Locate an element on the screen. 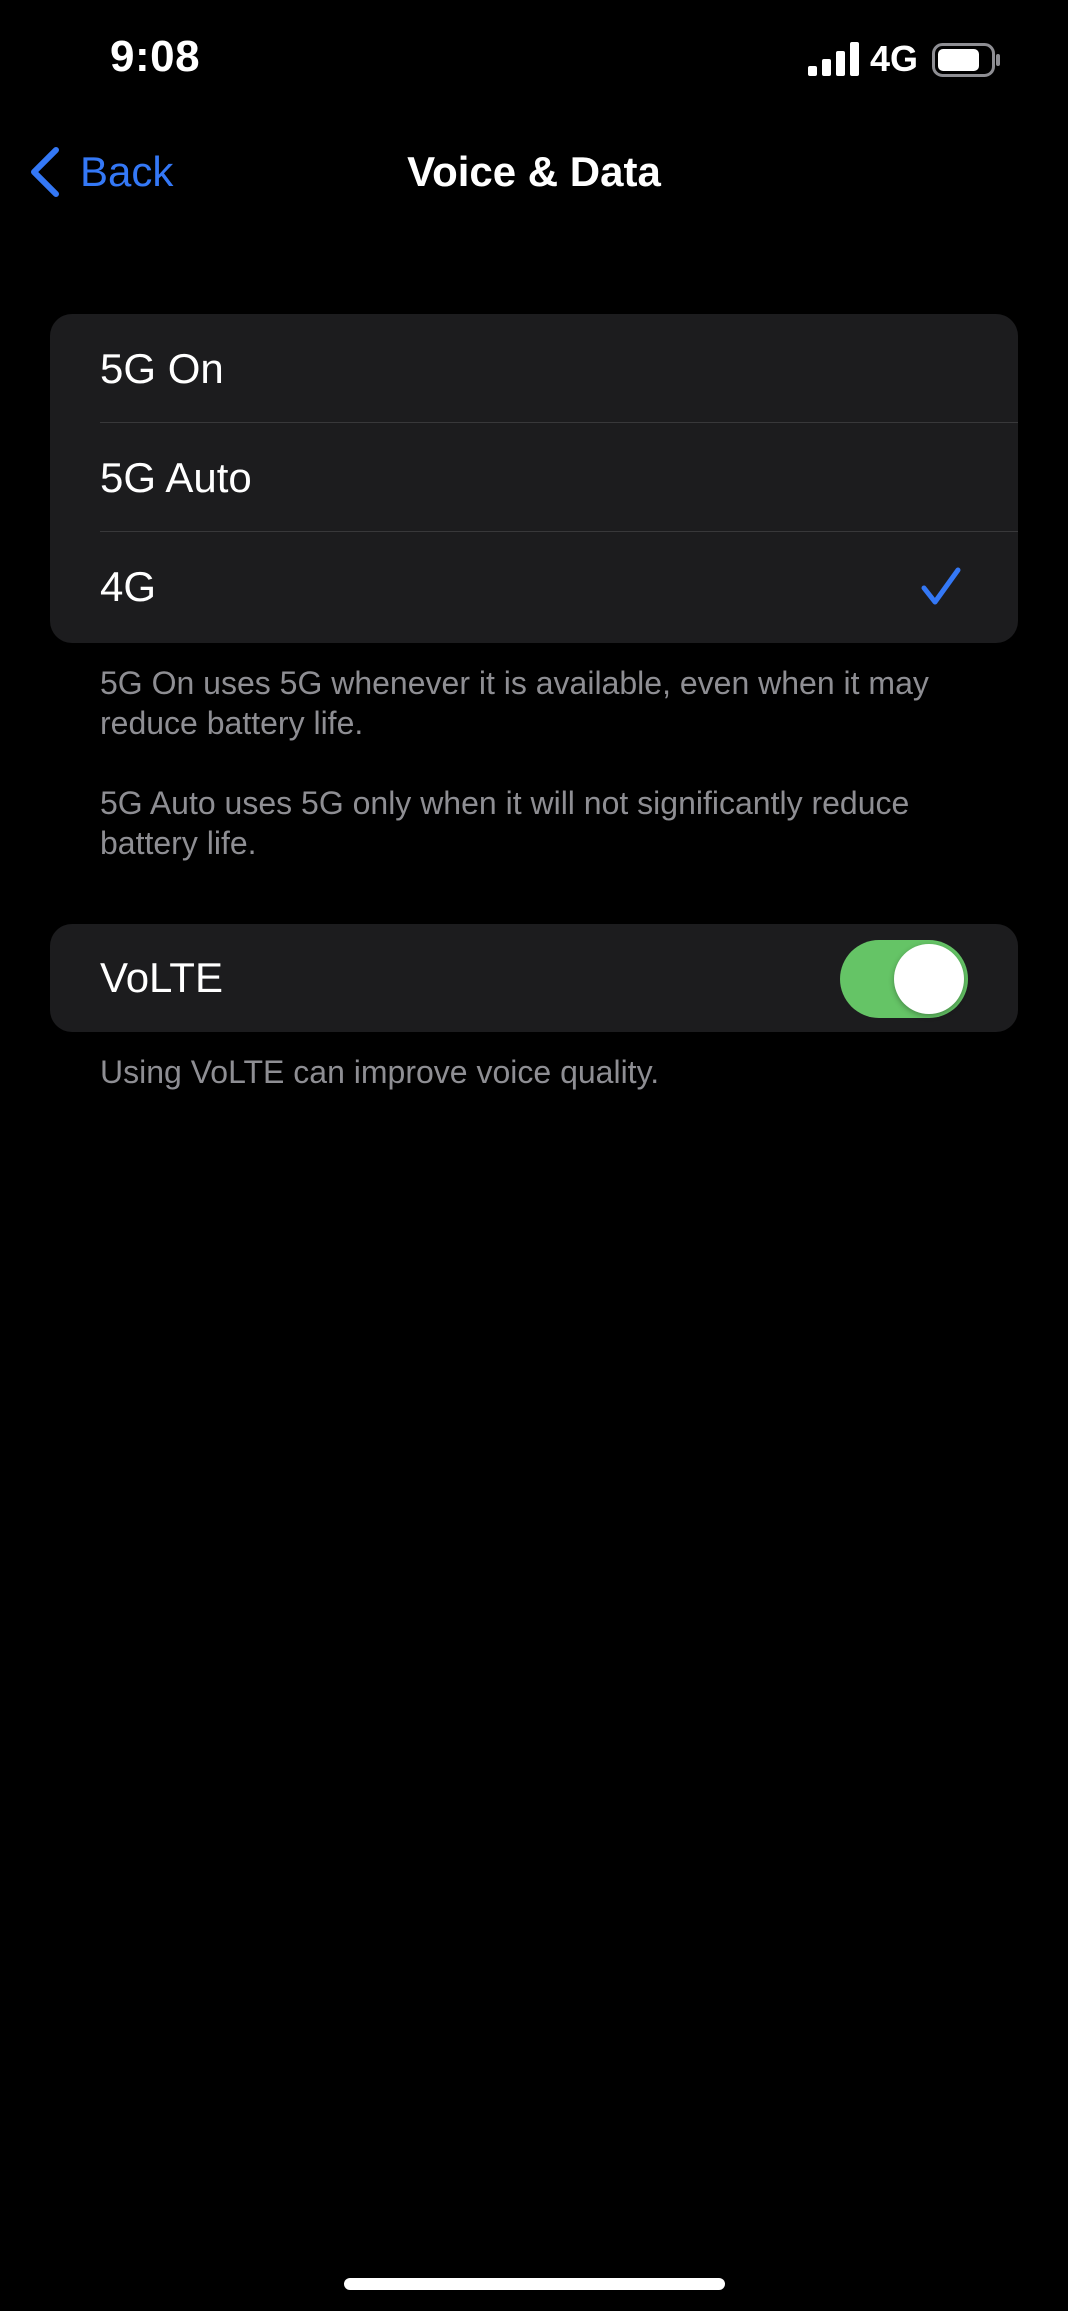 The height and width of the screenshot is (2311, 1068). footer-volte-description: Using VoLTE can improve voice quality. is located at coordinates (380, 1072).